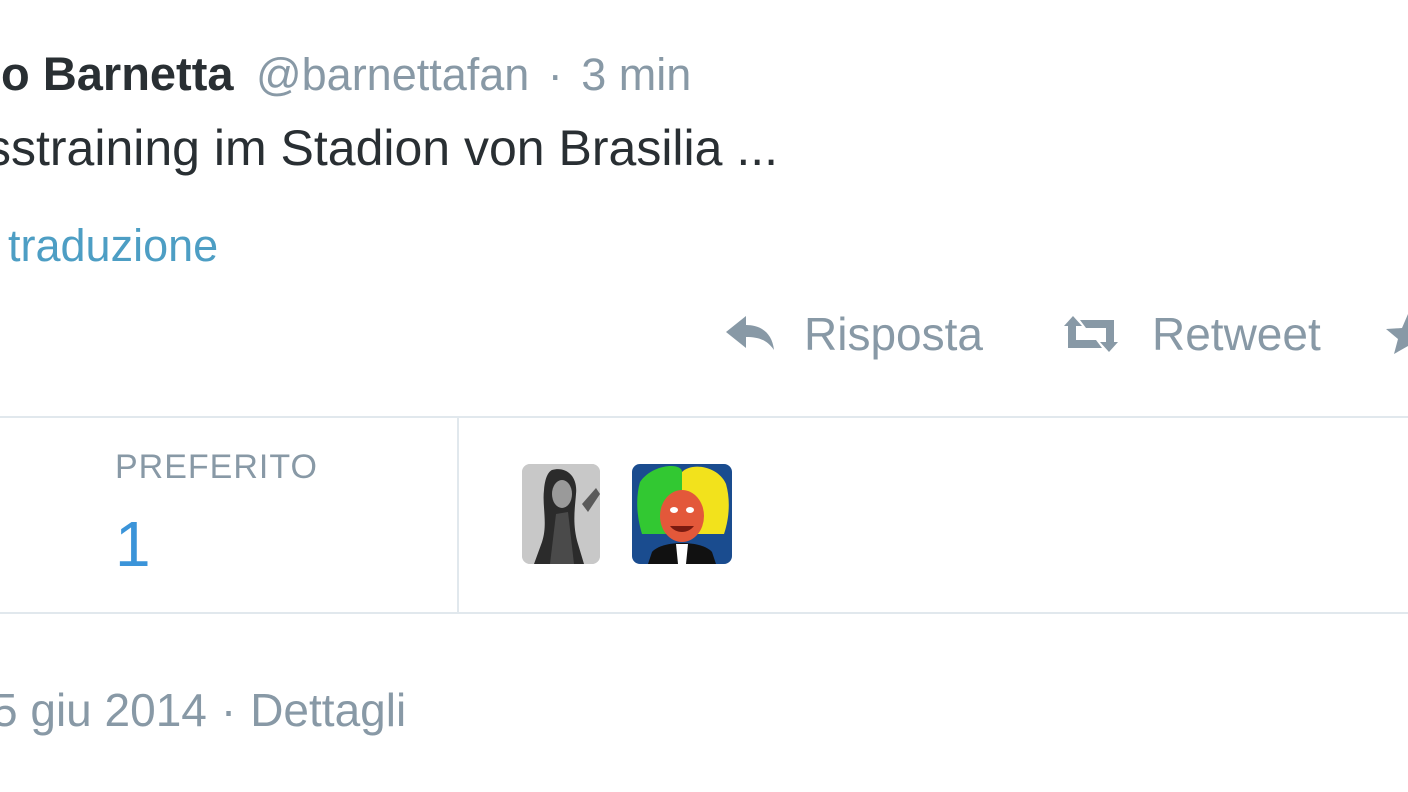 The image size is (1408, 792). I want to click on retweet-icon, so click(1091, 334).